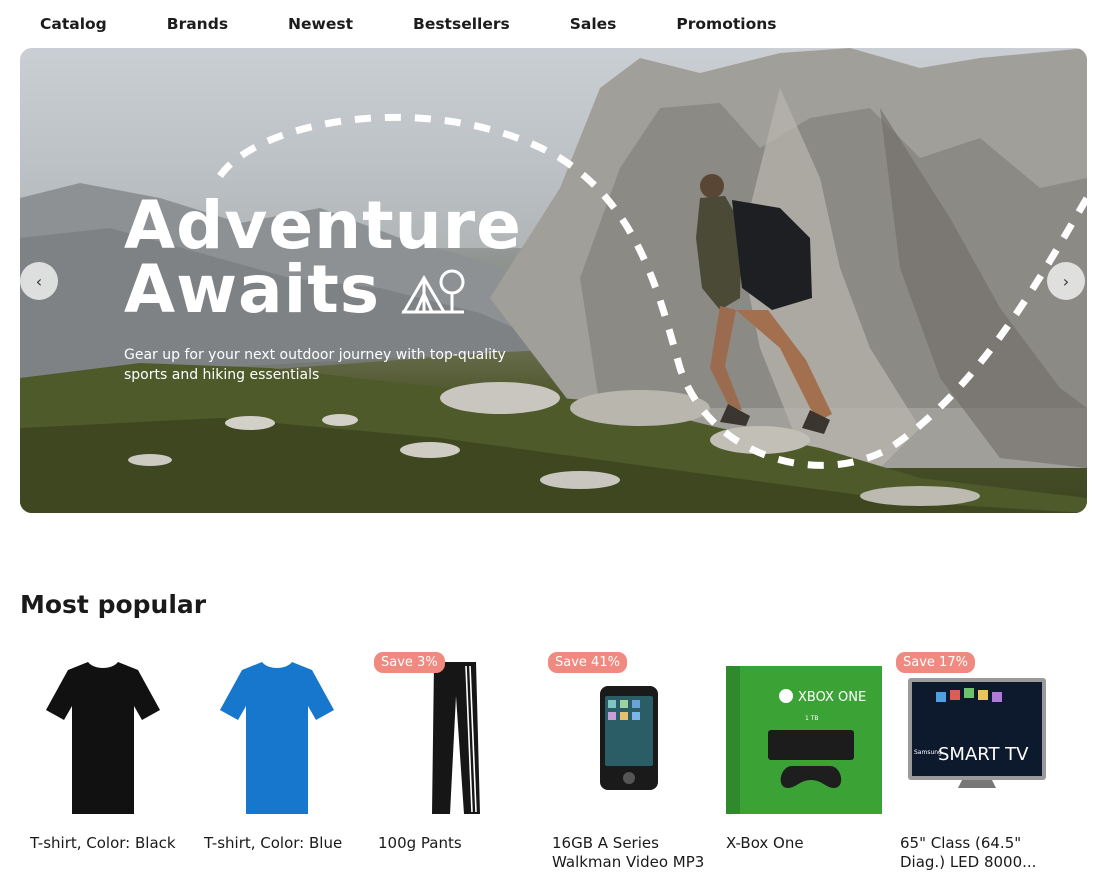 Image resolution: width=1120 pixels, height=880 pixels. What do you see at coordinates (433, 291) in the screenshot?
I see `tent-tree-icon` at bounding box center [433, 291].